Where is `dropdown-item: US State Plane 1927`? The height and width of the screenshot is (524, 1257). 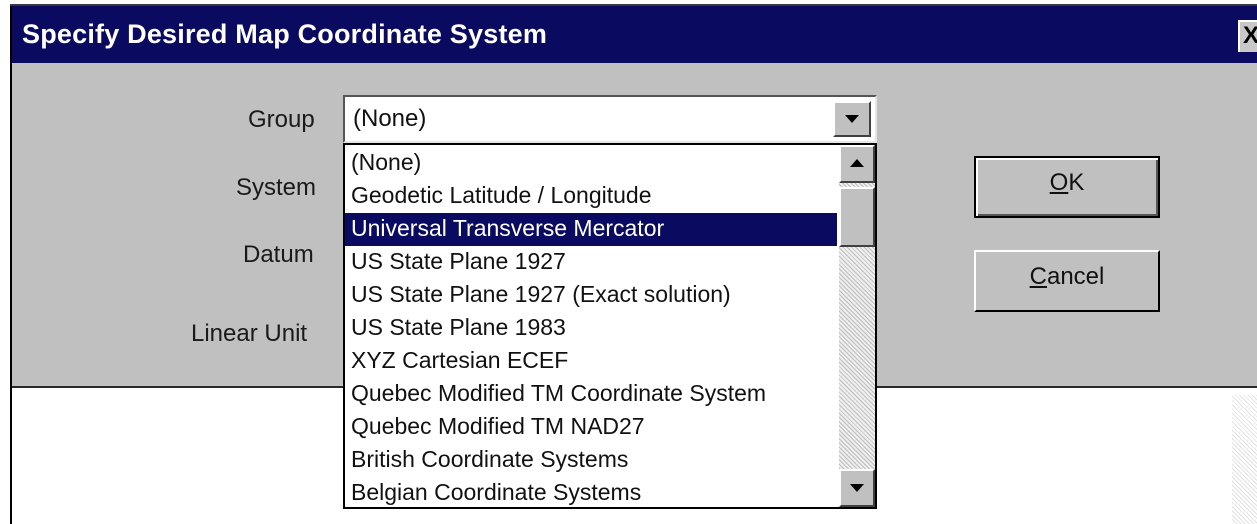 dropdown-item: US State Plane 1927 is located at coordinates (591, 262).